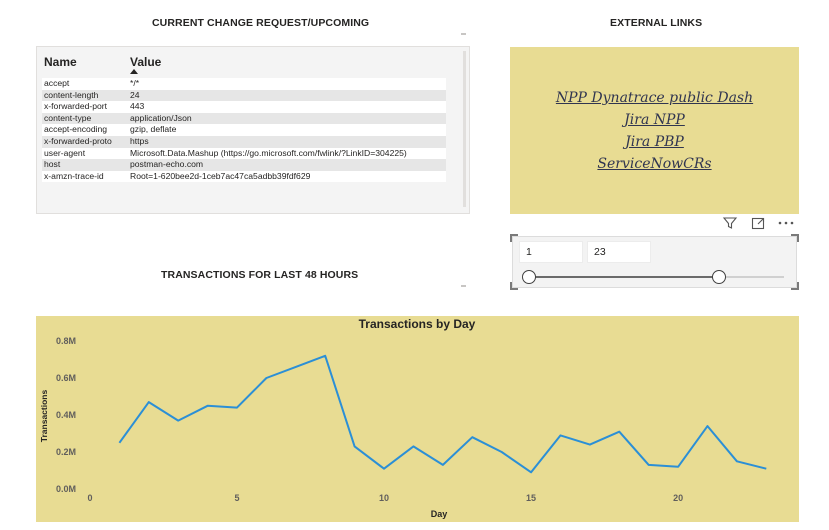  I want to click on range-max-input: 23, so click(619, 252).